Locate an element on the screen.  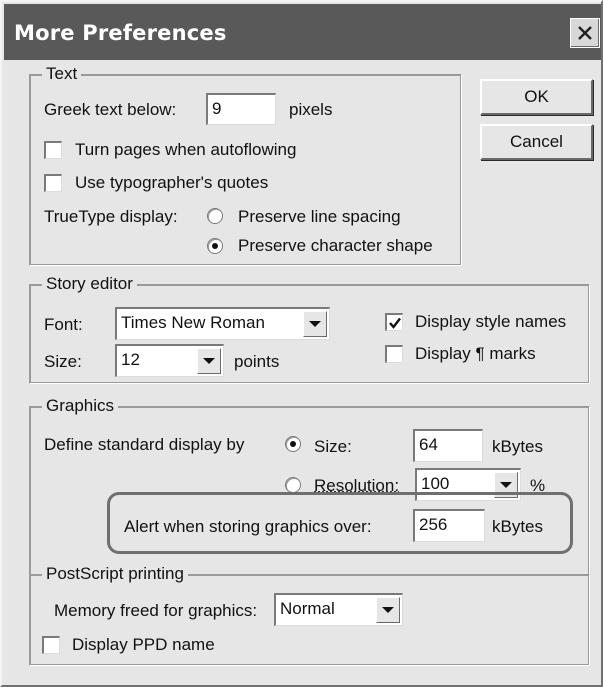
size-select: 12 is located at coordinates (169, 360).